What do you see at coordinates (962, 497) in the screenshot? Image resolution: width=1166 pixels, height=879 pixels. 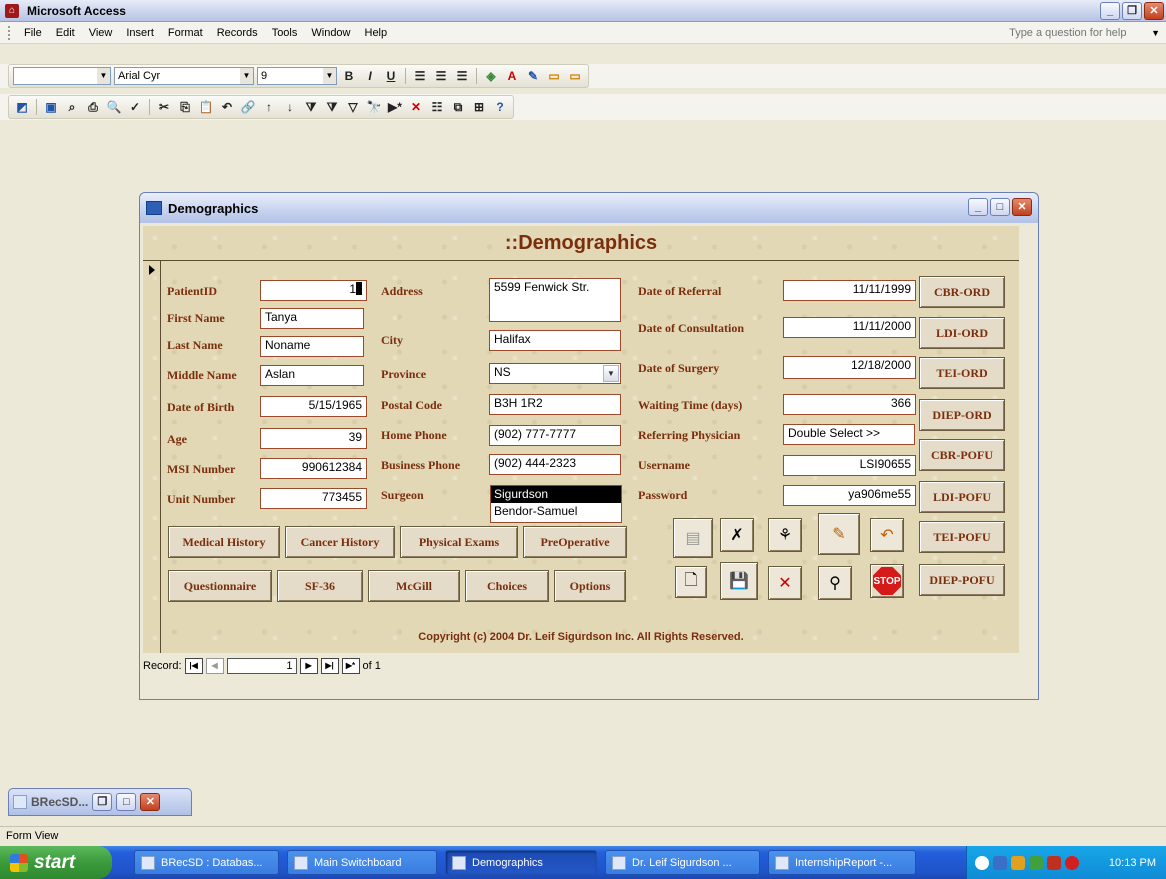 I see `ldi-pofu-button: LDI-POFU` at bounding box center [962, 497].